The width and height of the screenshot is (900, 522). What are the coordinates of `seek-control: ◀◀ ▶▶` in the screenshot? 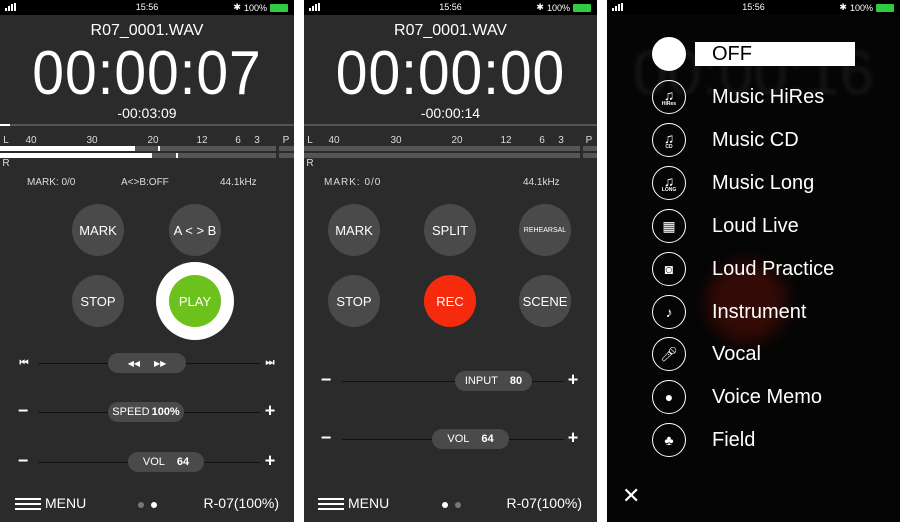 It's located at (147, 363).